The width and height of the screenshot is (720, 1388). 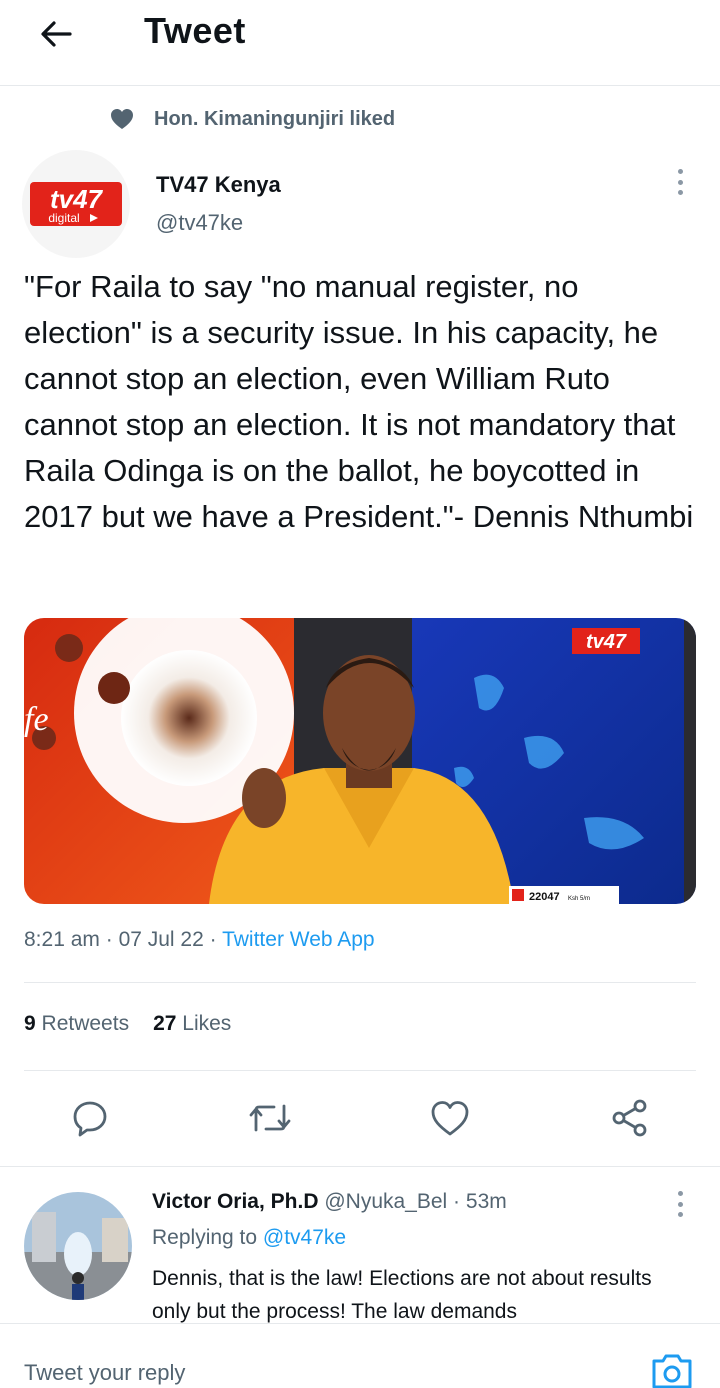 I want to click on like-icon, so click(x=450, y=1118).